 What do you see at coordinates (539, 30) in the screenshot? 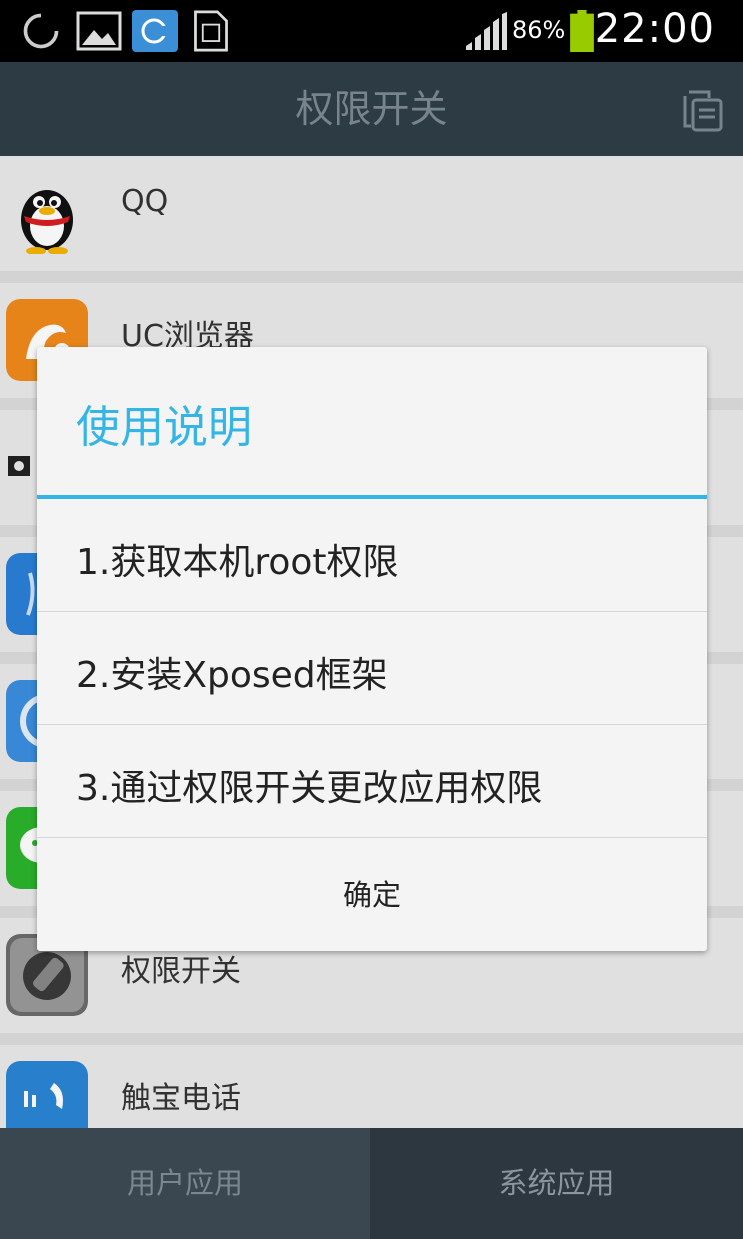
I see `battery-percent: 86%` at bounding box center [539, 30].